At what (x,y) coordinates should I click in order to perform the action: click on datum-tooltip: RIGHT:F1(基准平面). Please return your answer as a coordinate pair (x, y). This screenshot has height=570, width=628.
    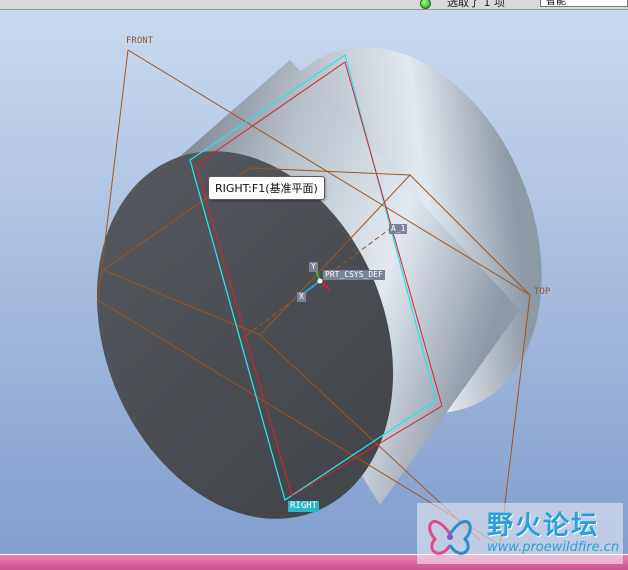
    Looking at the image, I should click on (266, 188).